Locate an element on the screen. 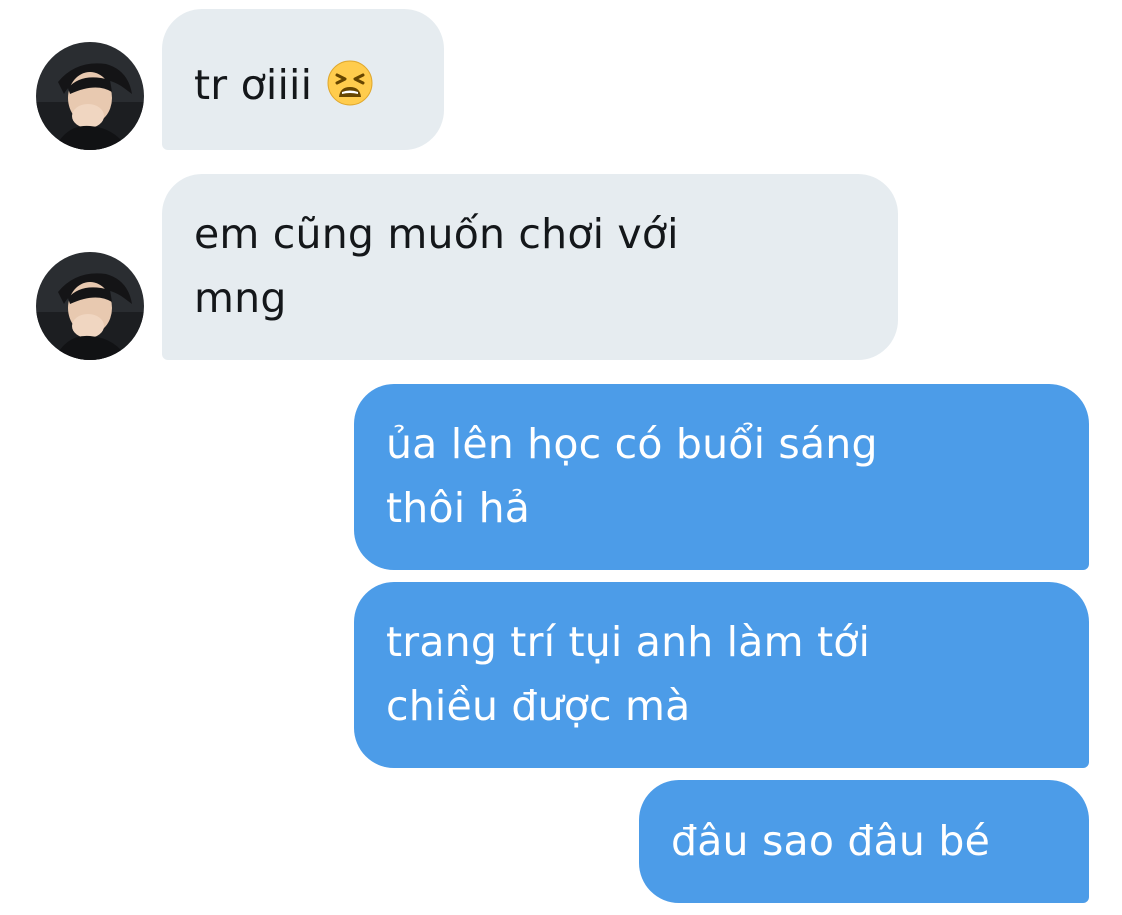 This screenshot has height=915, width=1122. message-bubble-outgoing: ủa lên học có buổi sáng thôi hả is located at coordinates (721, 477).